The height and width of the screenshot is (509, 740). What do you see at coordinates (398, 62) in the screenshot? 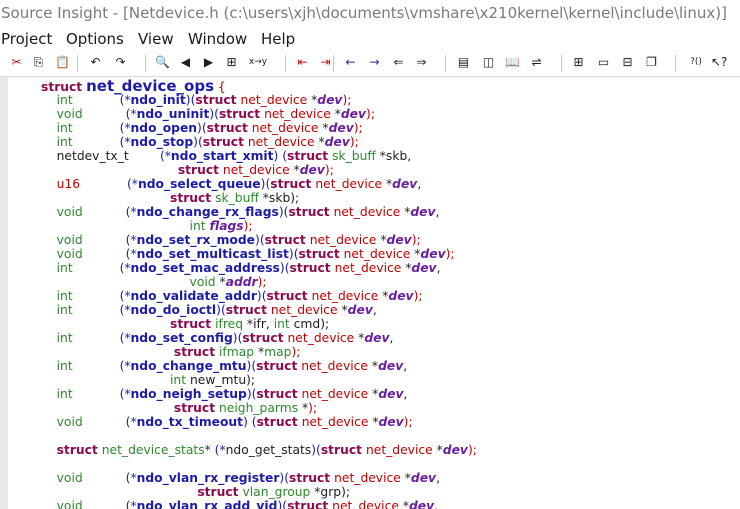
I see `jump-prev-icon: ⇐` at bounding box center [398, 62].